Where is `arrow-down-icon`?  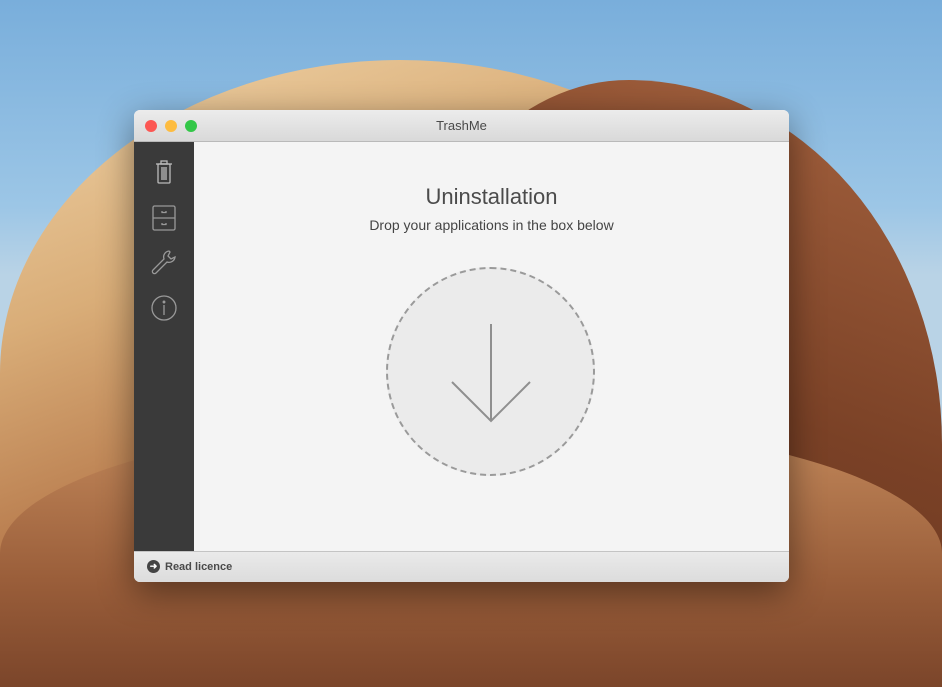 arrow-down-icon is located at coordinates (491, 373).